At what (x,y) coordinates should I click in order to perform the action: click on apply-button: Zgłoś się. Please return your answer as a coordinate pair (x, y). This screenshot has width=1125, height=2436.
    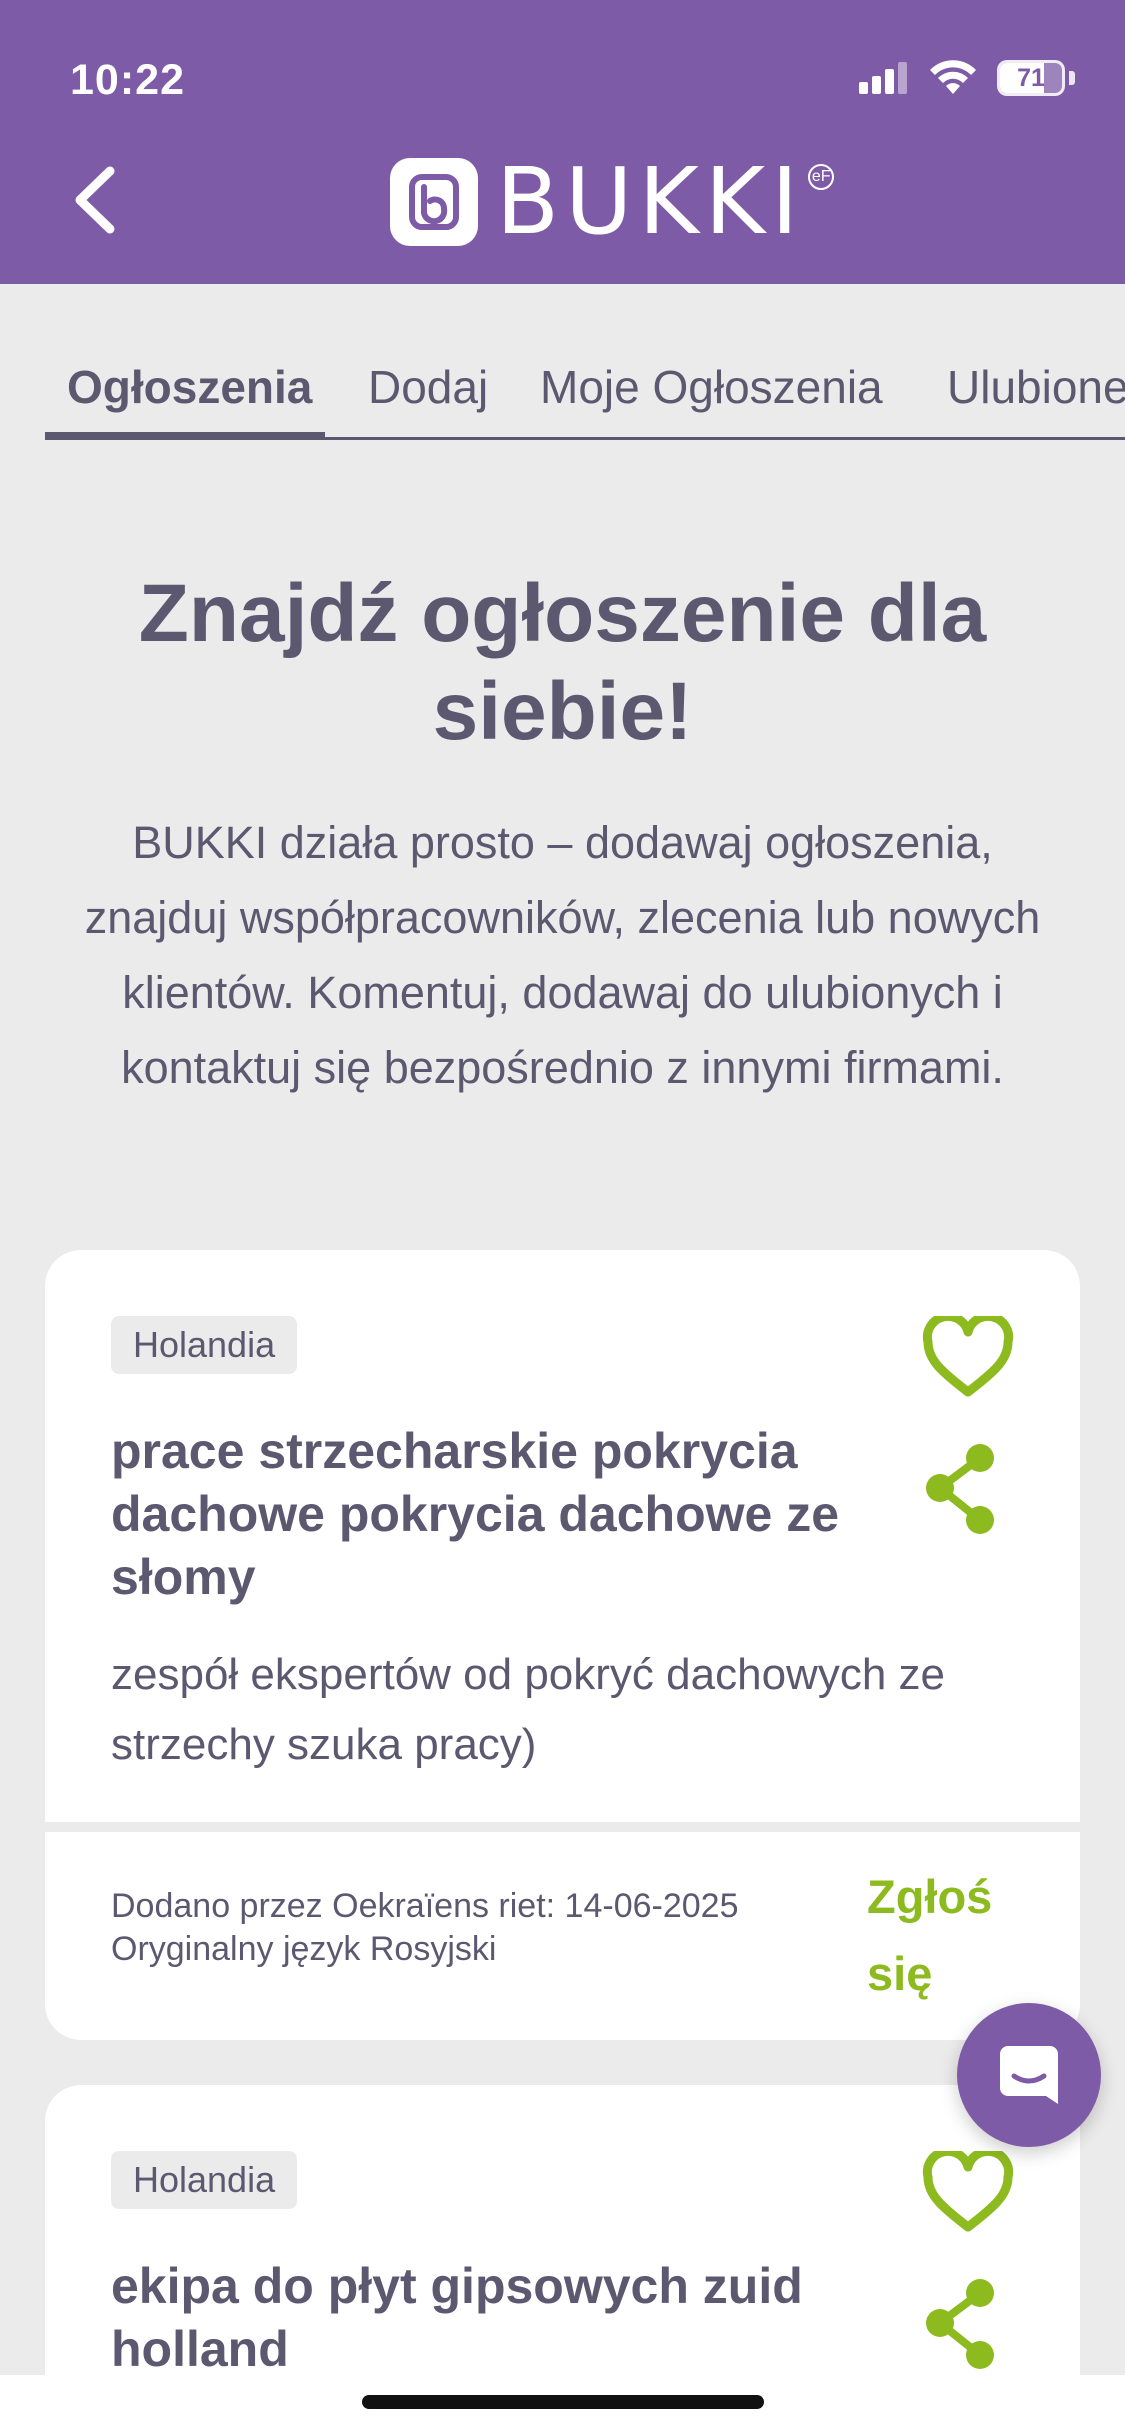
    Looking at the image, I should click on (947, 1935).